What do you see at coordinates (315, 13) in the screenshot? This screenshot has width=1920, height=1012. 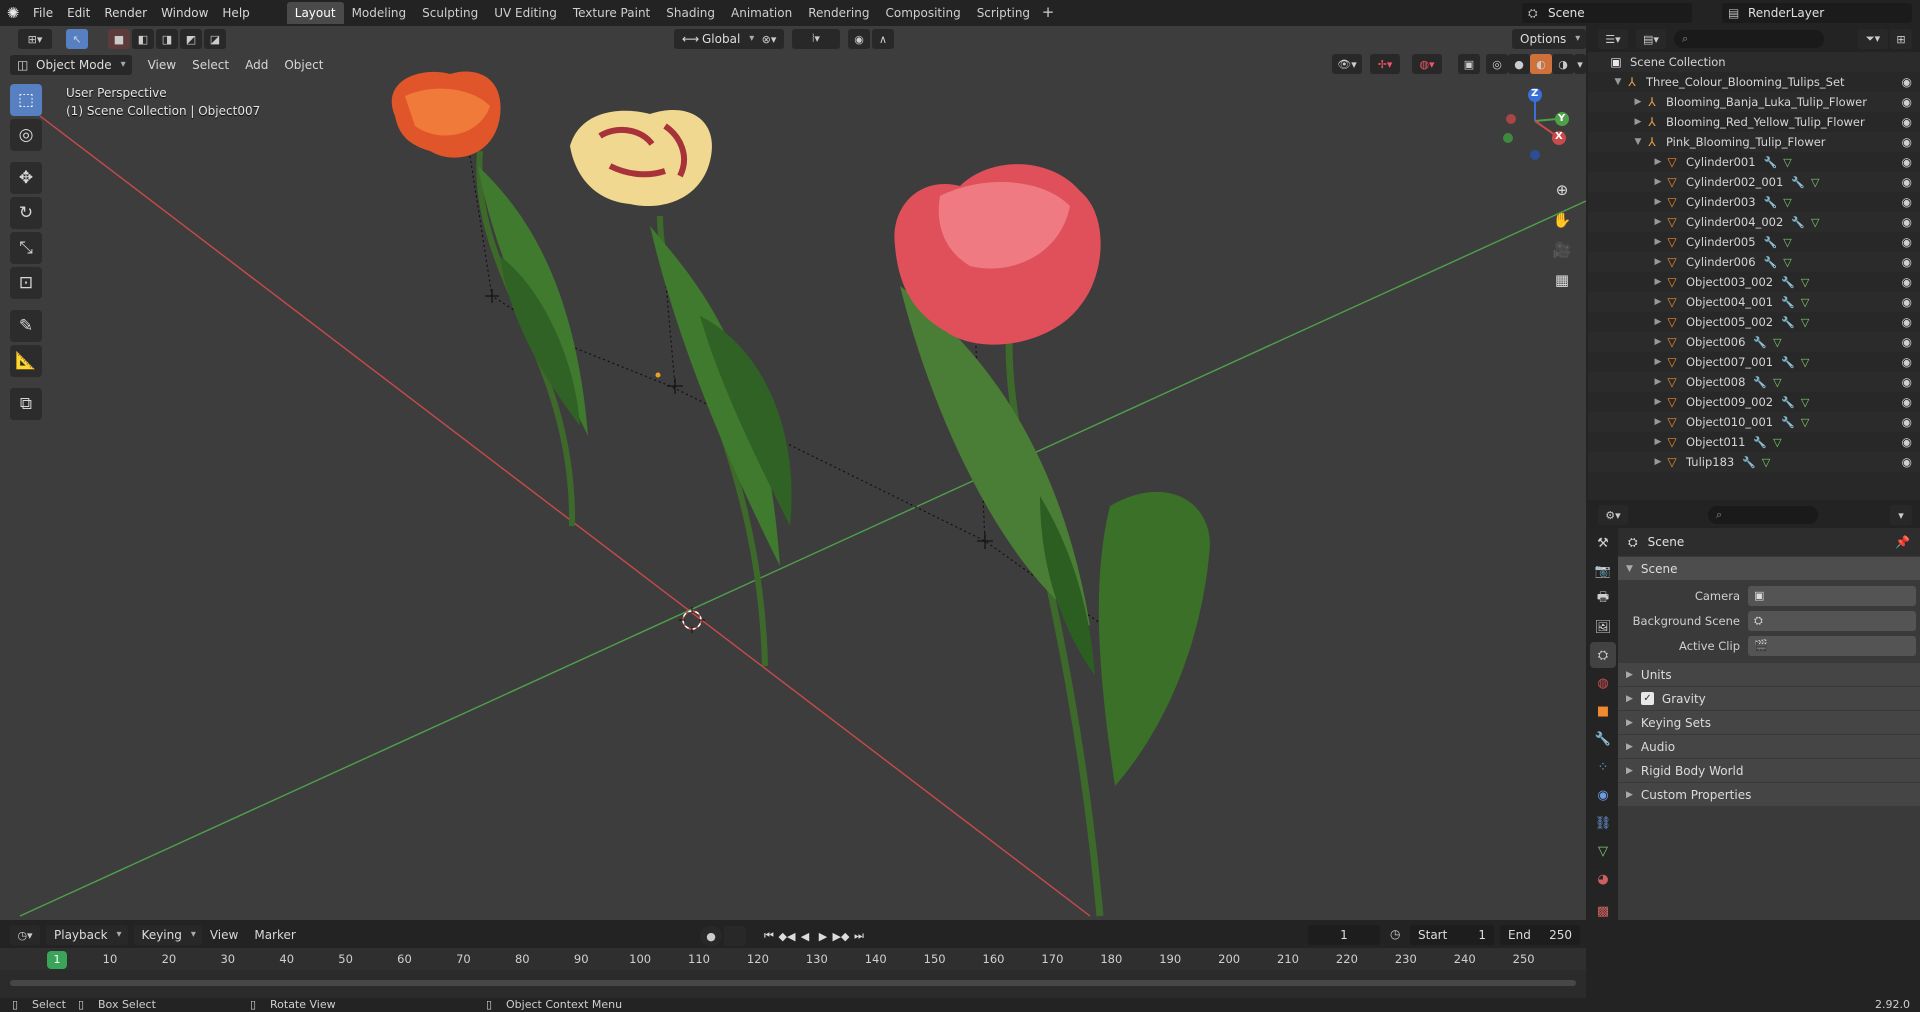 I see `tab-layout: Layout` at bounding box center [315, 13].